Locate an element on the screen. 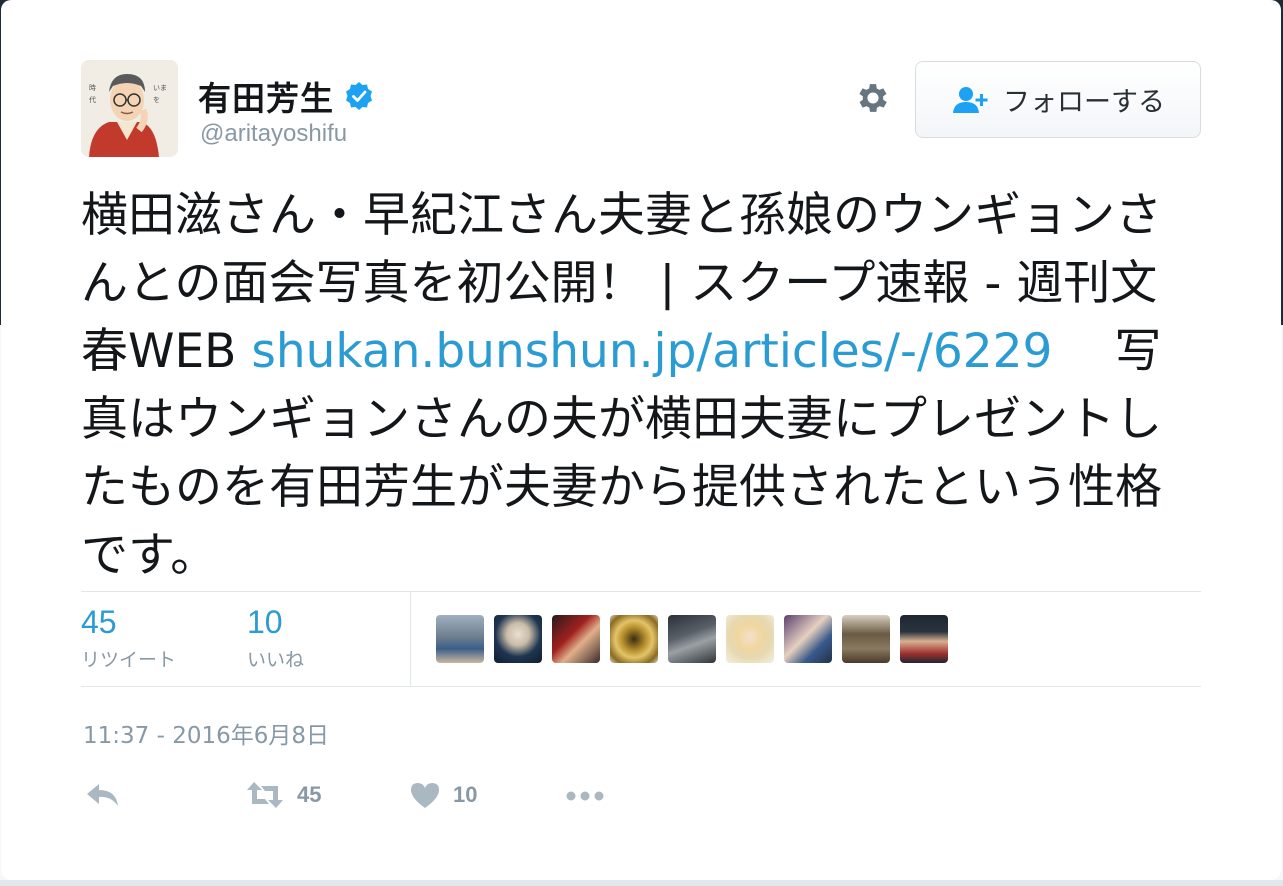 Image resolution: width=1283 pixels, height=886 pixels. tweet-stats: 45 リツイート 10 いいね is located at coordinates (641, 639).